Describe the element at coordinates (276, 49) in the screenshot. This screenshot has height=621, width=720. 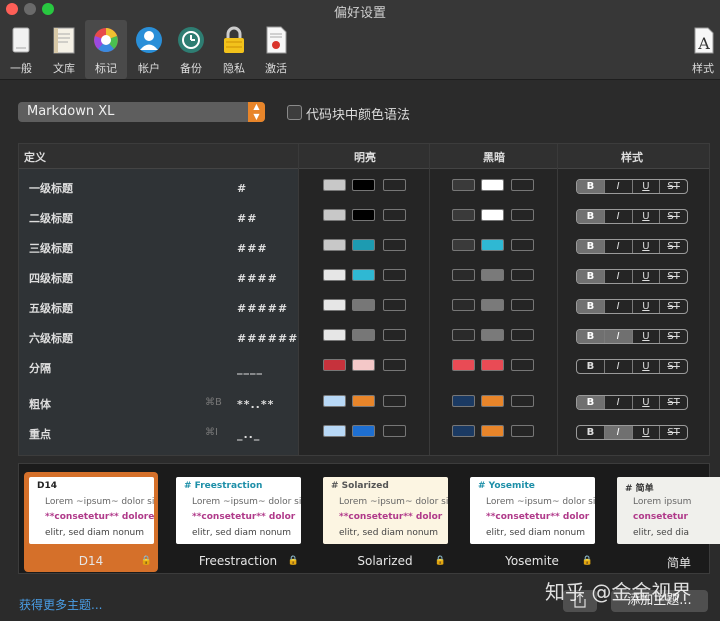
I see `tab-activation: 激活` at that location.